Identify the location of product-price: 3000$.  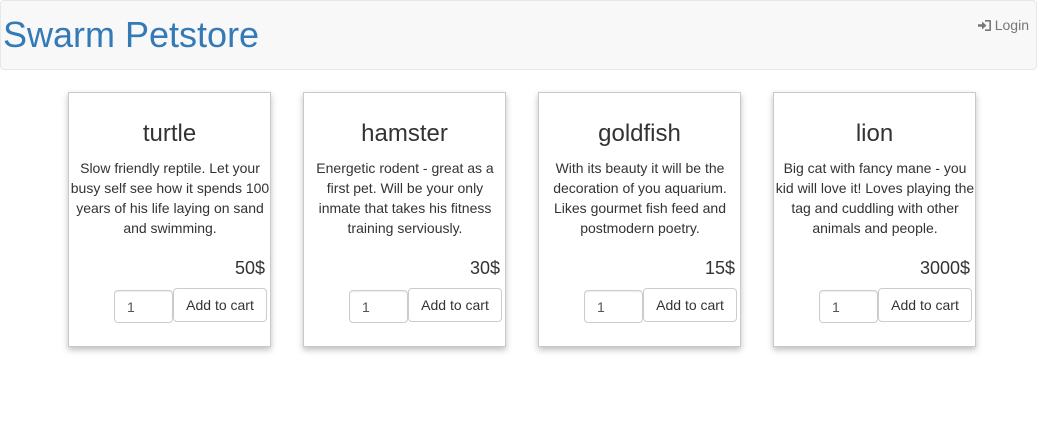
(944, 268).